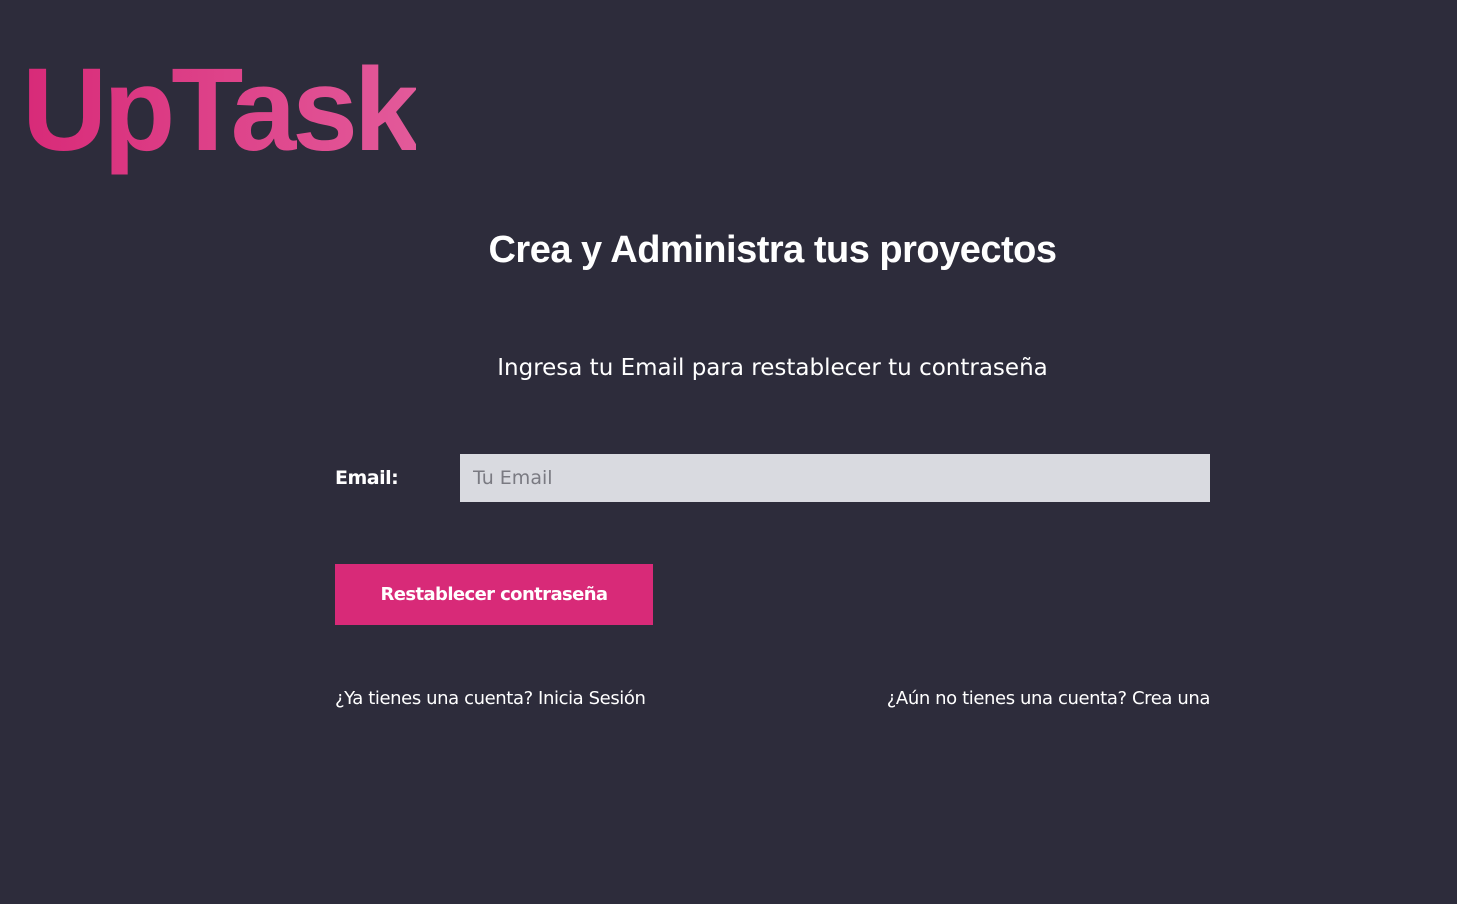 Image resolution: width=1457 pixels, height=904 pixels. Describe the element at coordinates (835, 478) in the screenshot. I see `email-input` at that location.